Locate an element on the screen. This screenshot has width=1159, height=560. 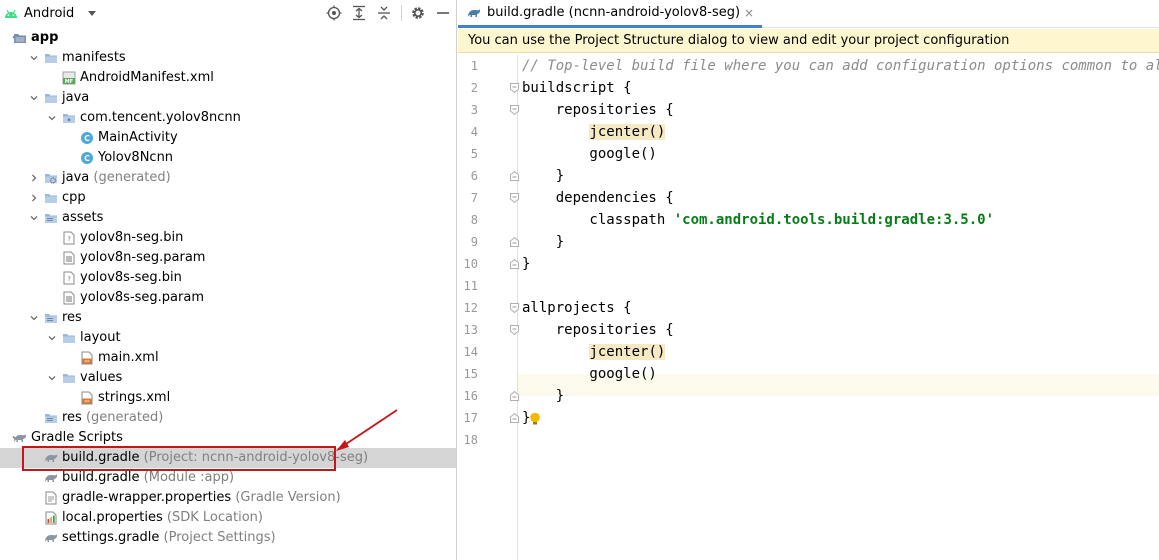
tree-item-name: local.properties is located at coordinates (112, 517).